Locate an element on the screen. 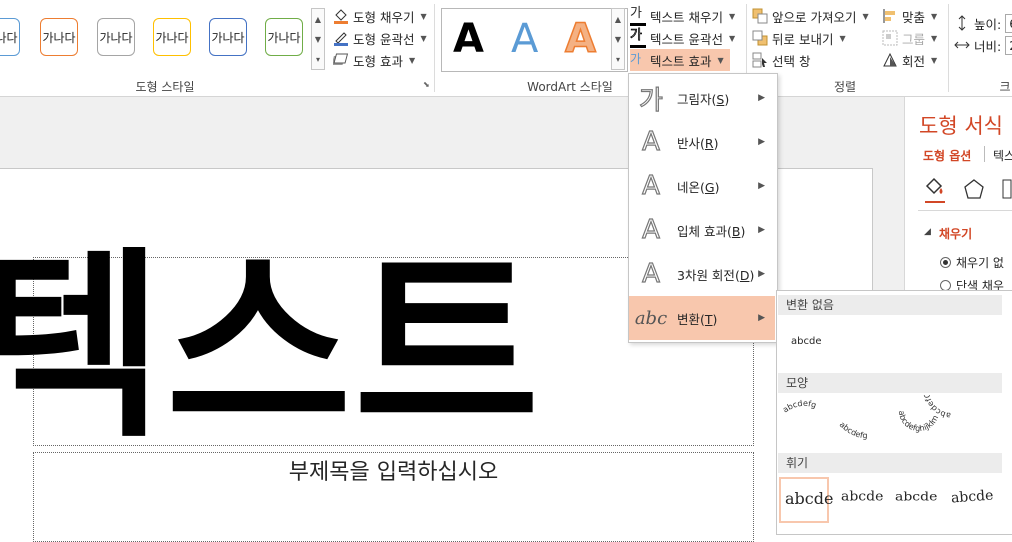 The width and height of the screenshot is (1012, 542). no-fill-option: 채우기 없 is located at coordinates (972, 262).